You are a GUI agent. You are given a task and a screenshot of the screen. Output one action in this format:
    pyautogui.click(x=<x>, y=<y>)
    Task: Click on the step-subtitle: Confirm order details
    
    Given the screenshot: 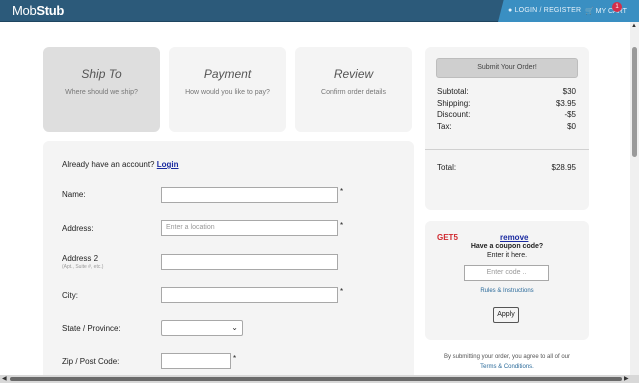 What is the action you would take?
    pyautogui.click(x=353, y=92)
    